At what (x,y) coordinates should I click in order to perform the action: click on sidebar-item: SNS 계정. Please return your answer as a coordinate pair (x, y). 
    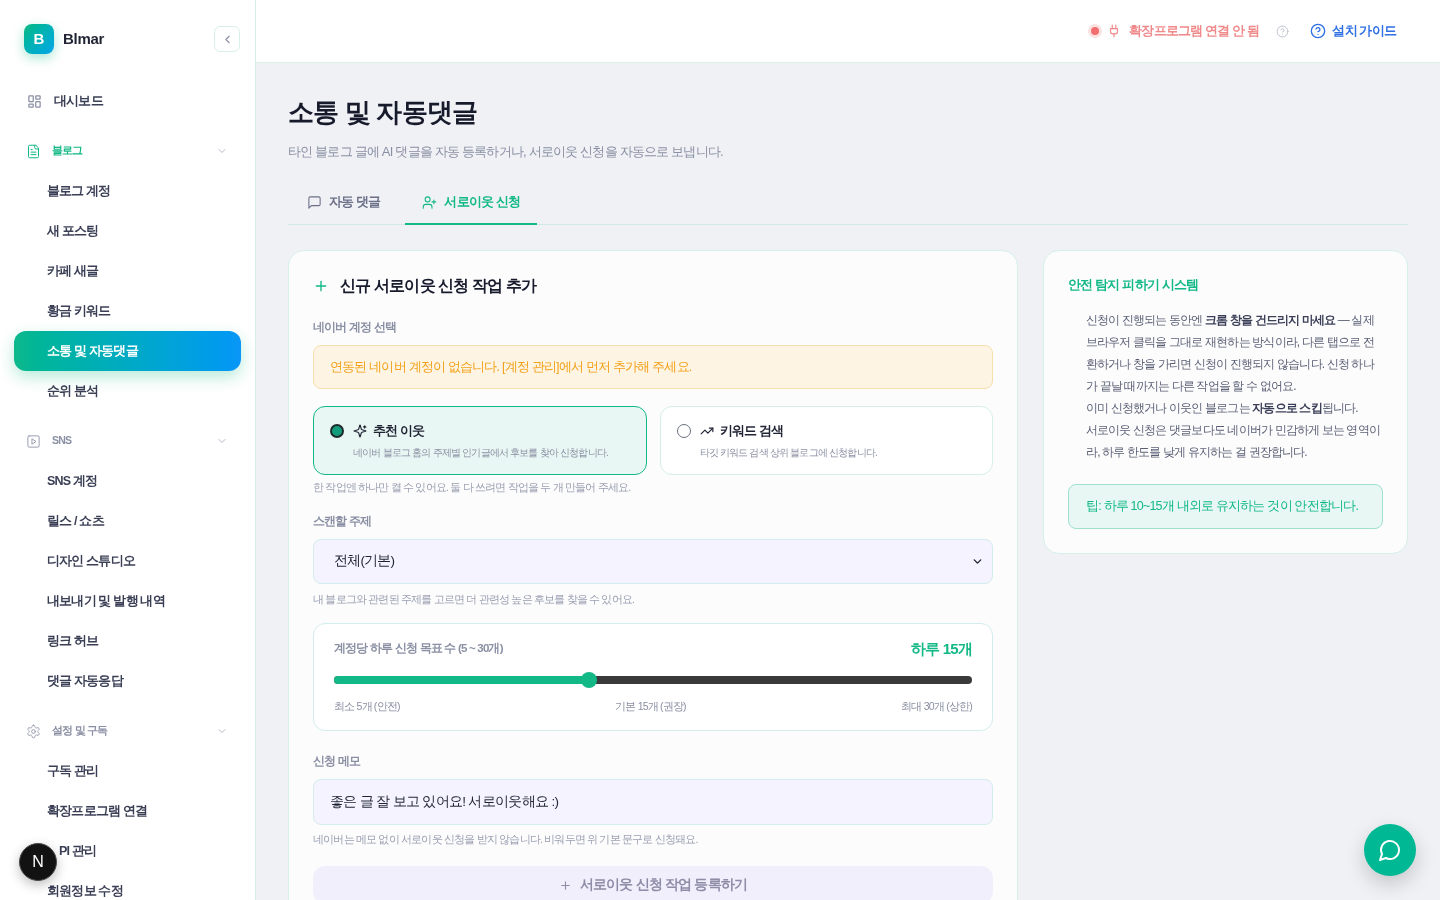
    Looking at the image, I should click on (127, 481).